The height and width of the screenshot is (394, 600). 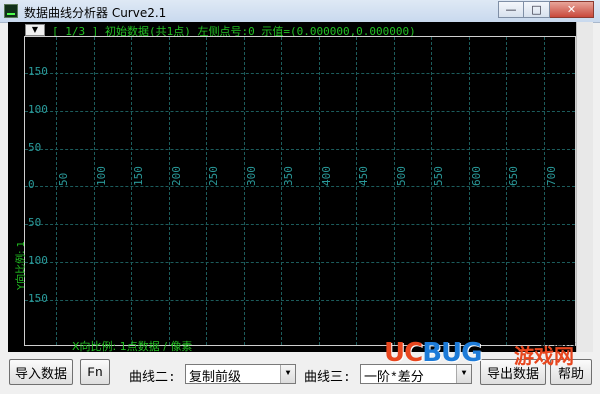 I want to click on x-tick-label: 550, so click(x=438, y=176).